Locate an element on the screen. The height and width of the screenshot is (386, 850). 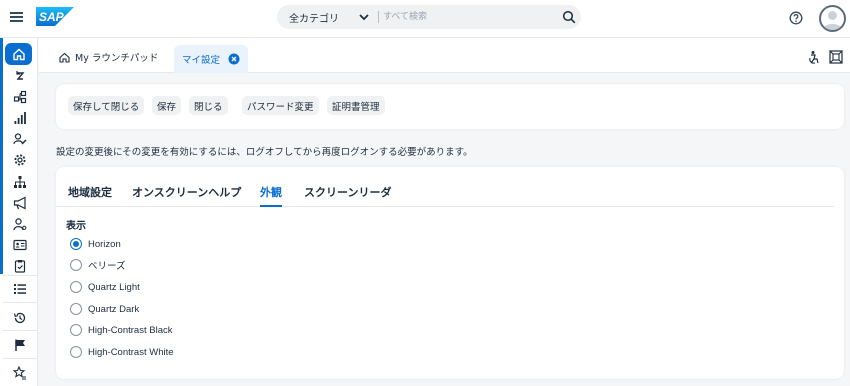
settings-gear-icon is located at coordinates (20, 160).